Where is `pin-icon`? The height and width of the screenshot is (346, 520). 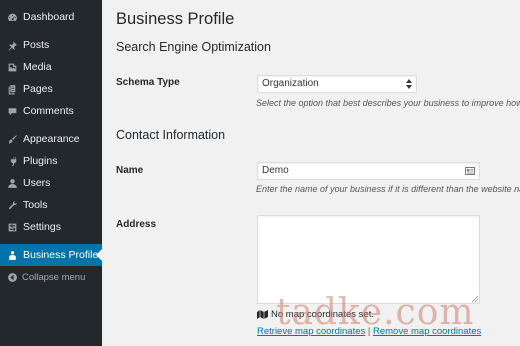
pin-icon is located at coordinates (12, 45).